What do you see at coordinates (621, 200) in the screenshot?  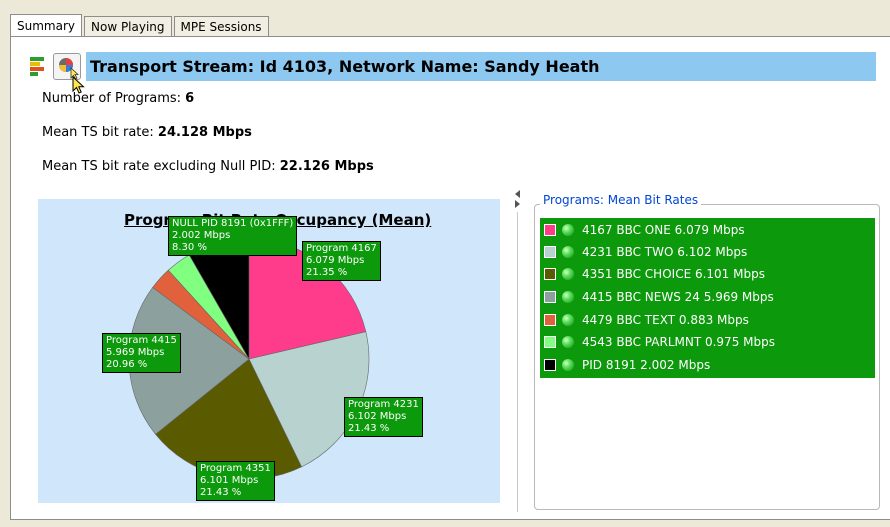 I see `programs-group-title: Programs: Mean Bit Rates` at bounding box center [621, 200].